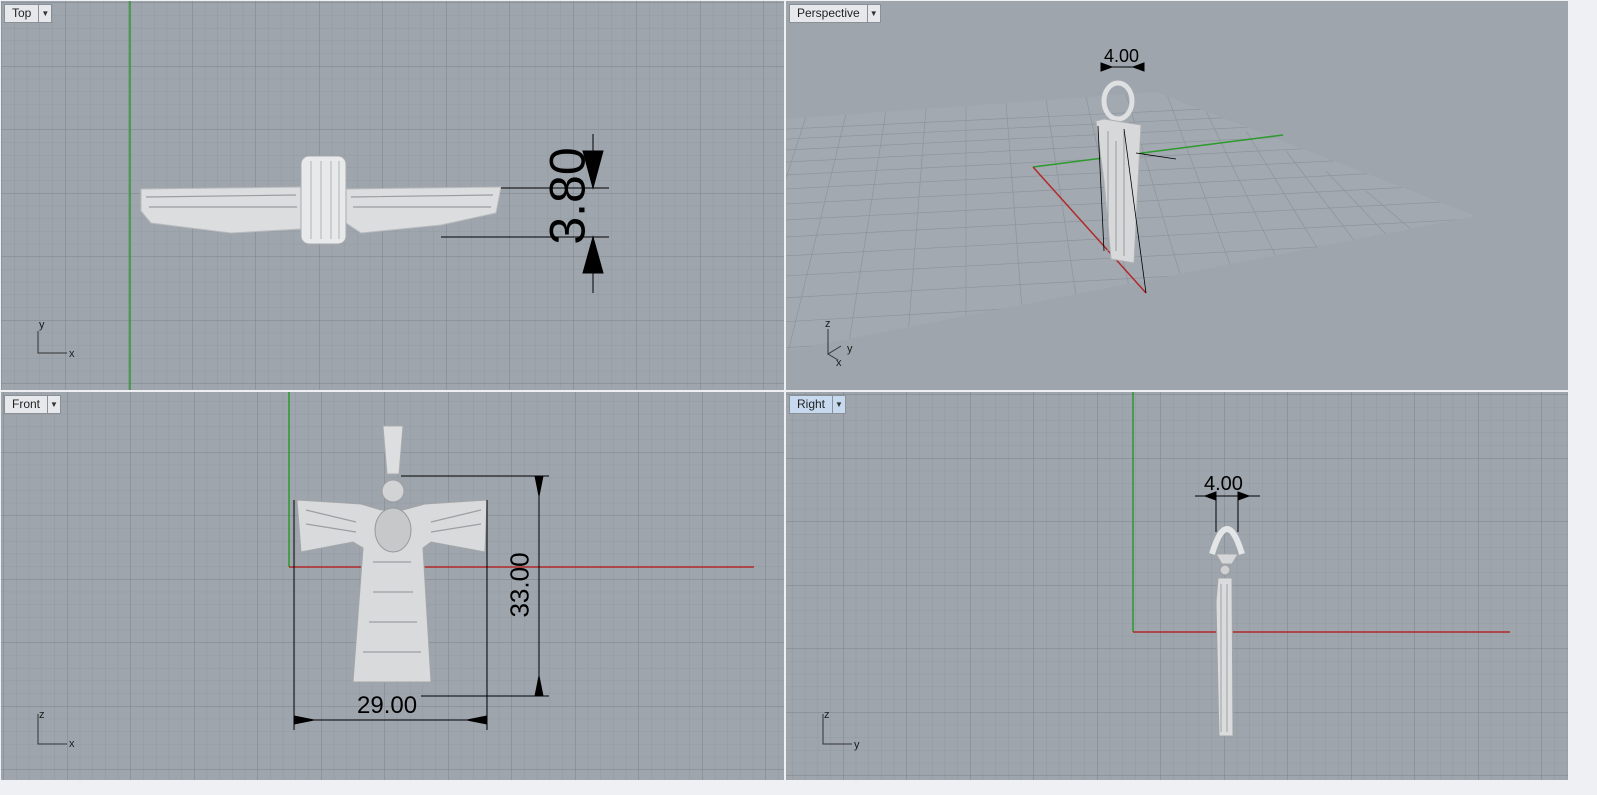 The height and width of the screenshot is (795, 1597). I want to click on viewport-title: Right, so click(811, 404).